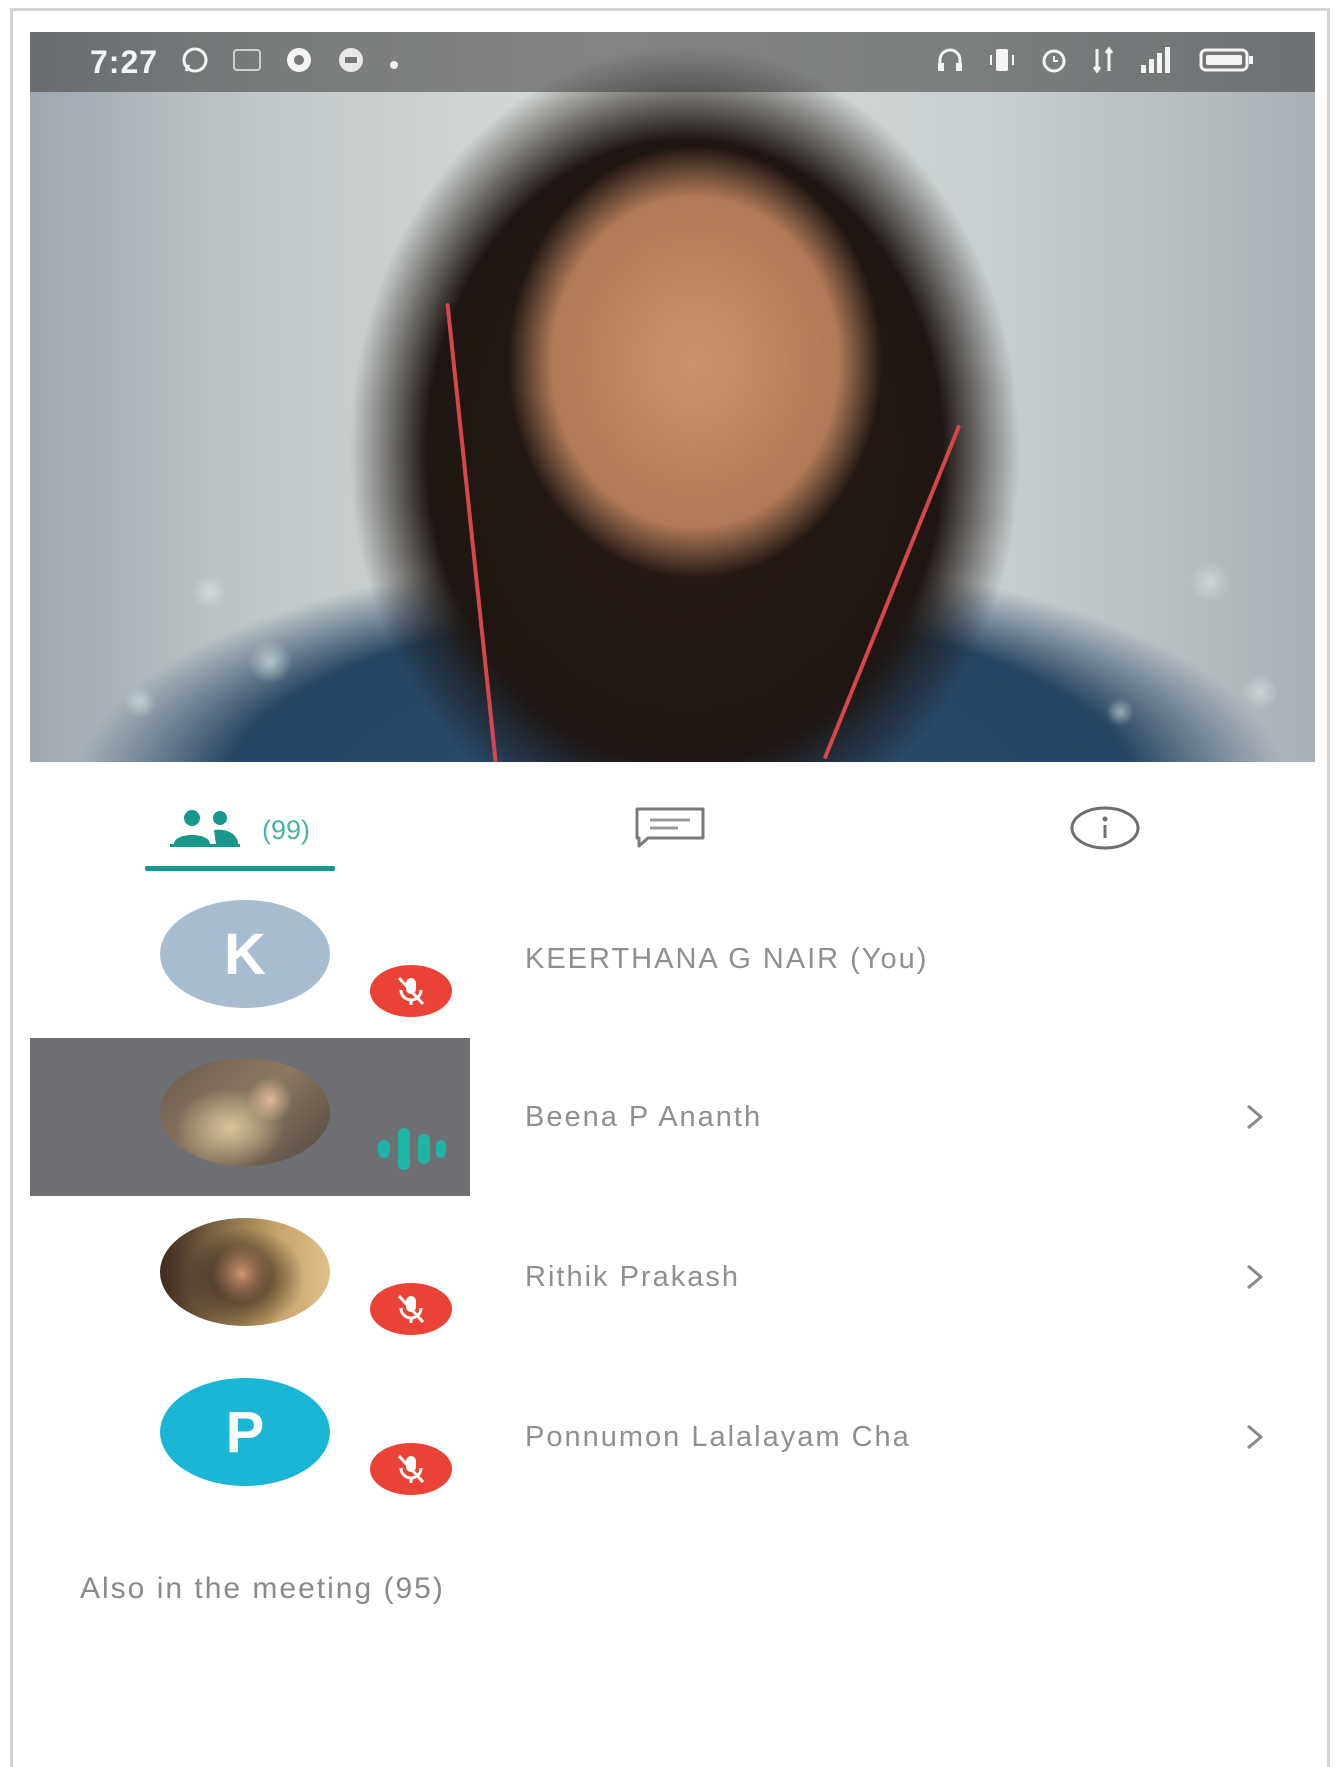 The height and width of the screenshot is (1767, 1340). I want to click on headset-icon, so click(950, 62).